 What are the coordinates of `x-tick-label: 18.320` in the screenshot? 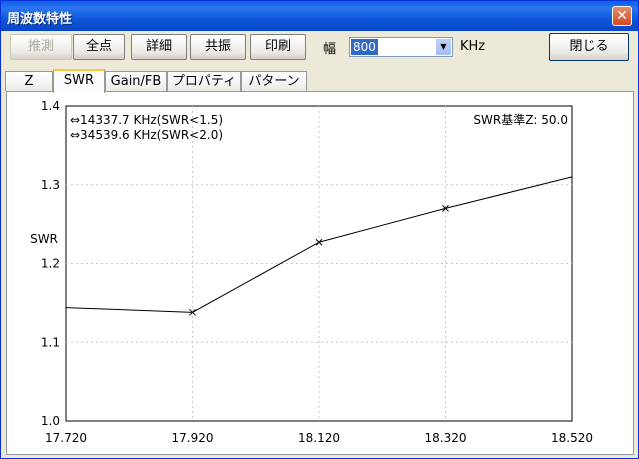 It's located at (446, 438).